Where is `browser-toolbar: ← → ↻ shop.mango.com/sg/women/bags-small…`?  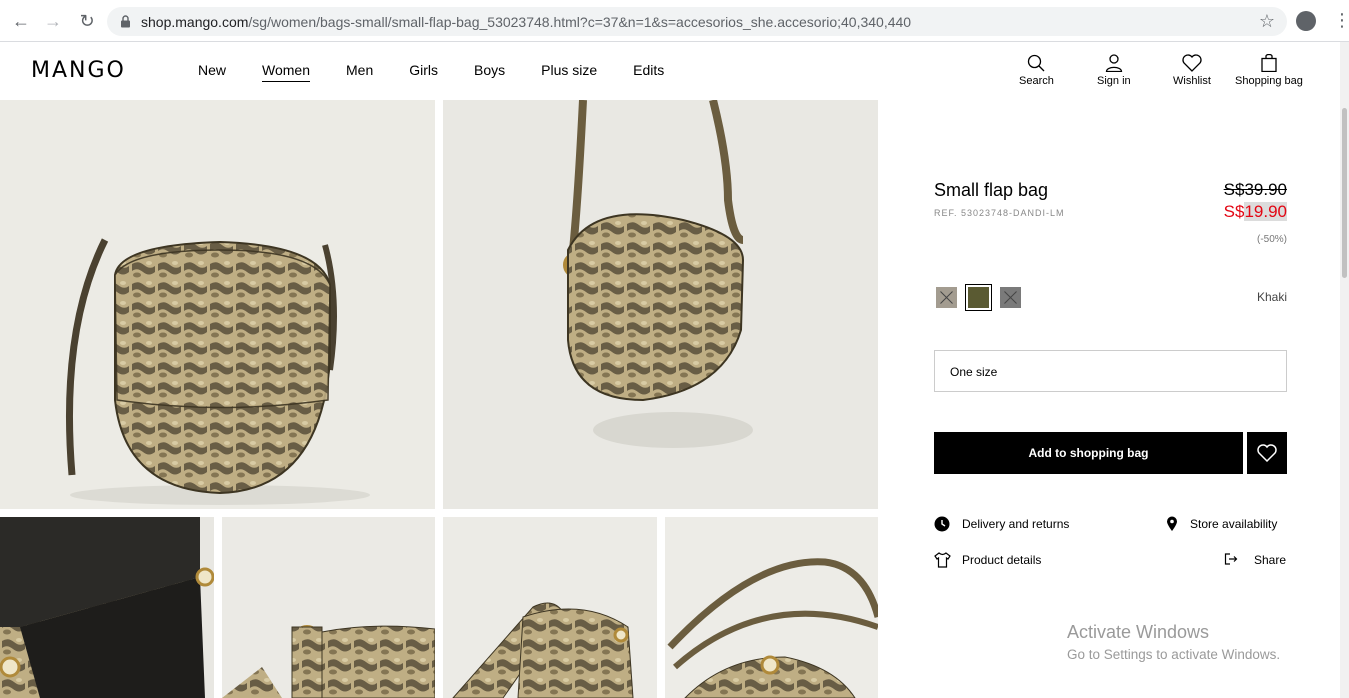
browser-toolbar: ← → ↻ shop.mango.com/sg/women/bags-small… is located at coordinates (674, 21).